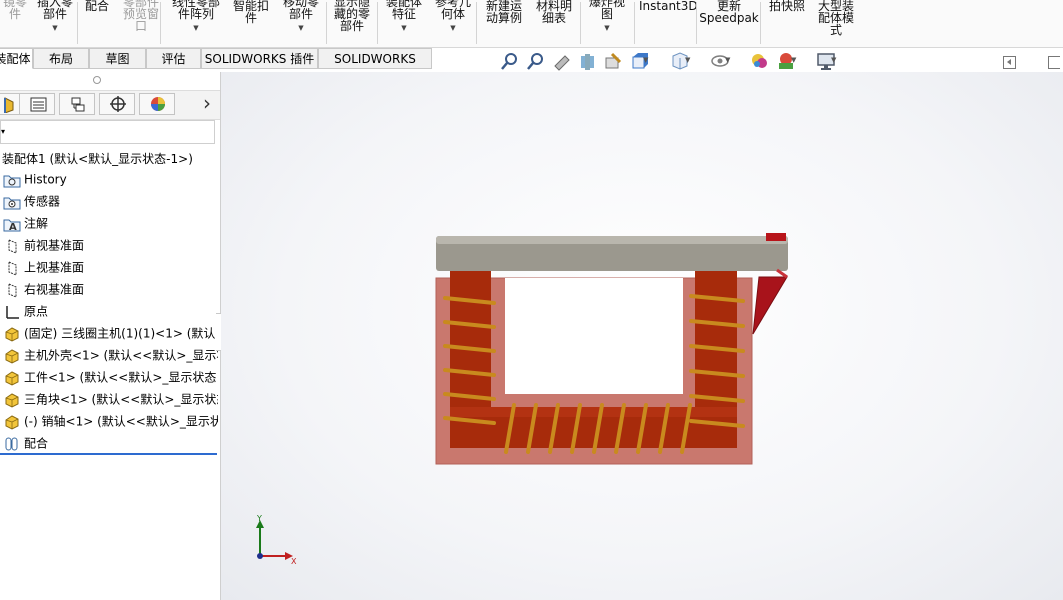  What do you see at coordinates (107, 132) in the screenshot?
I see `tree-filter-input: ▾` at bounding box center [107, 132].